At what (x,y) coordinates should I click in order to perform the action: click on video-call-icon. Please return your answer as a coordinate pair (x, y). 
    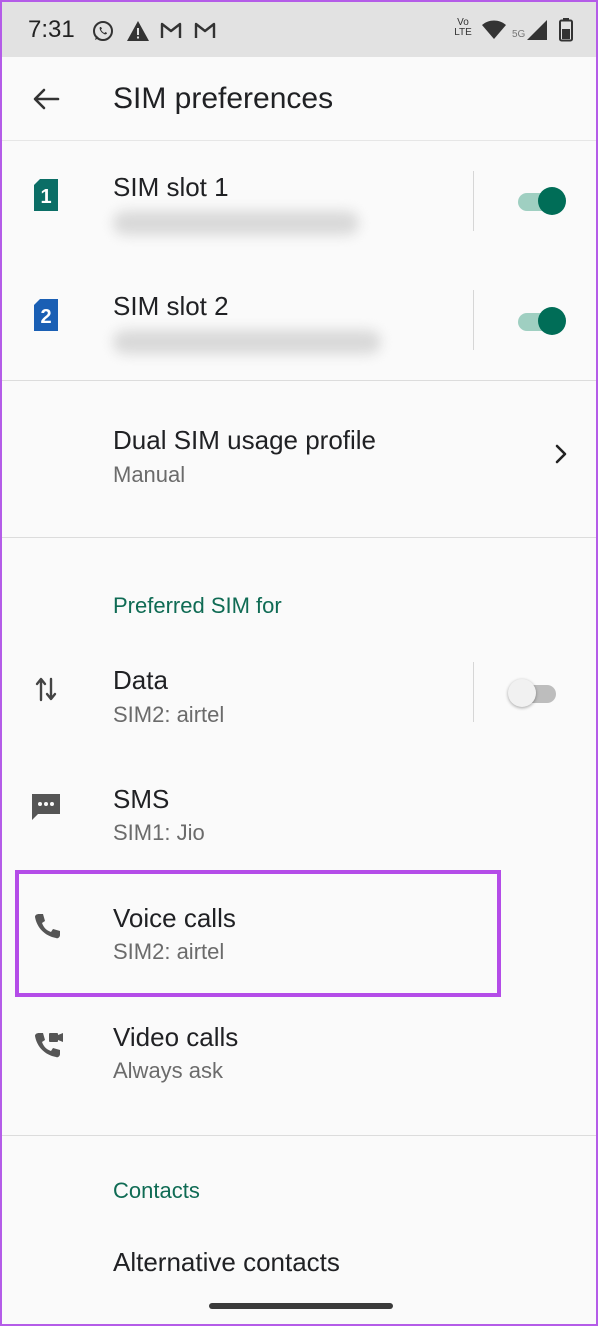
    Looking at the image, I should click on (49, 1045).